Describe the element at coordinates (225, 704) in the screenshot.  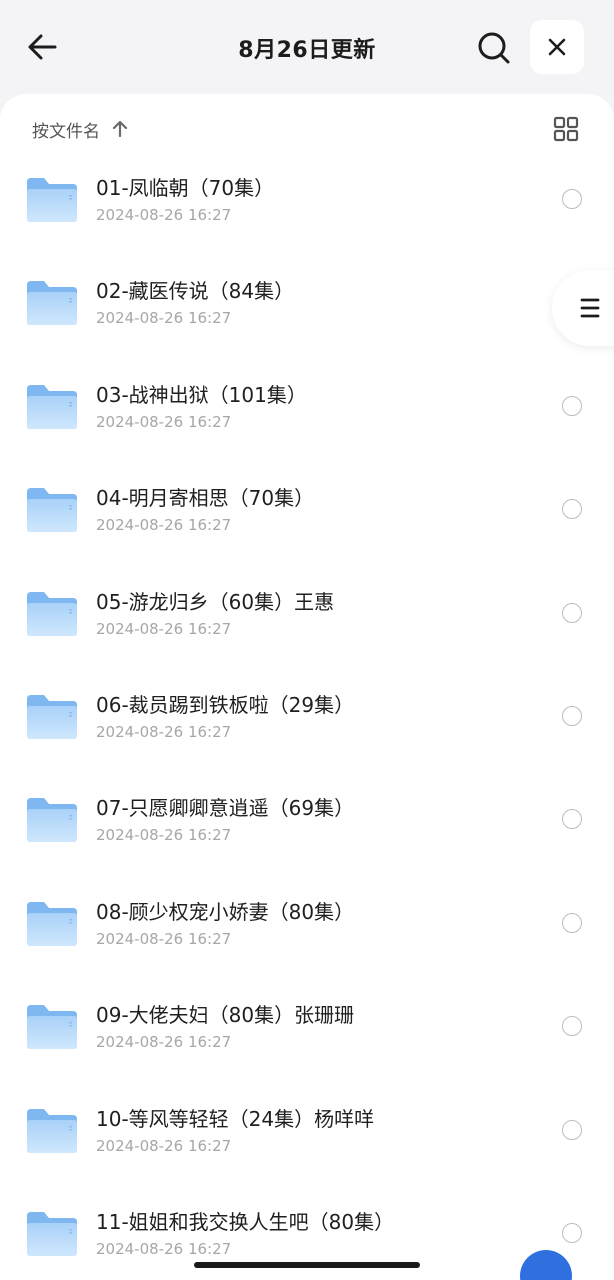
I see `folder-name: 06-裁员踢到铁板啦（29集）` at that location.